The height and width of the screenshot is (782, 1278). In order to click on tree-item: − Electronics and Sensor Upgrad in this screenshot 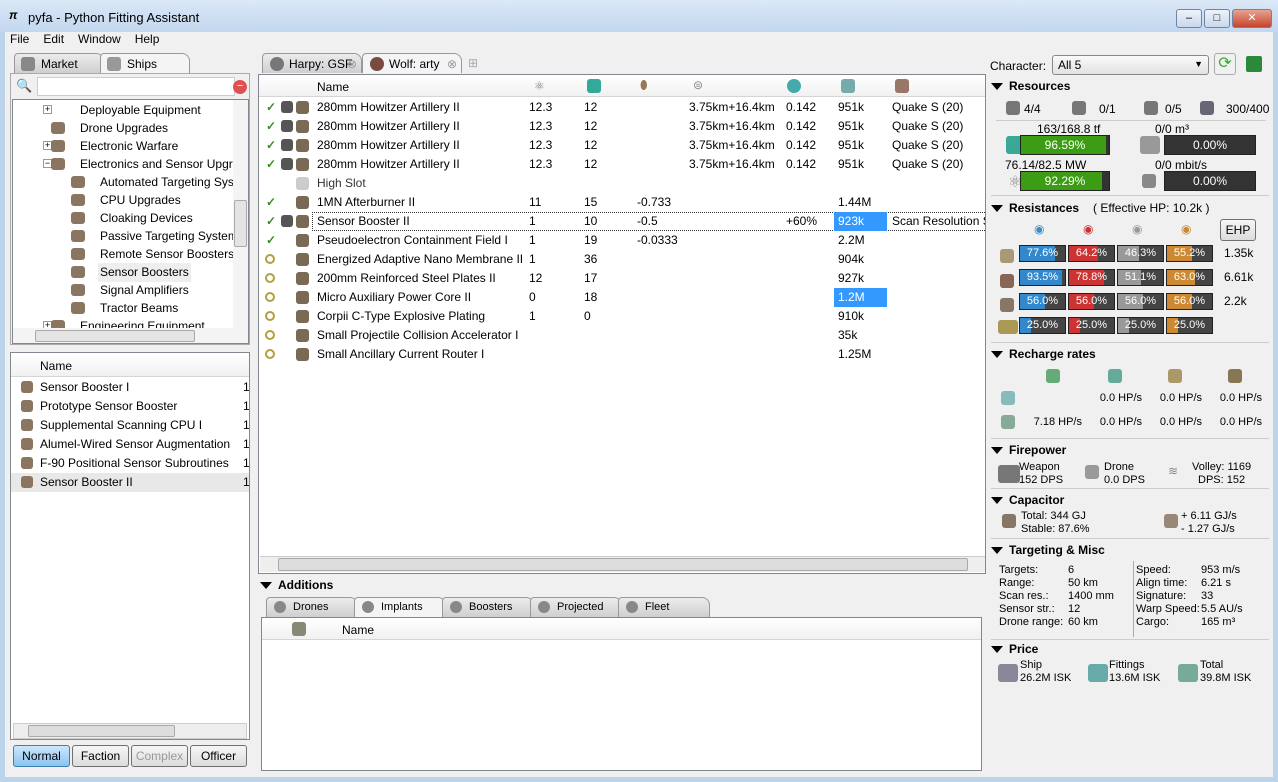, I will do `click(129, 164)`.